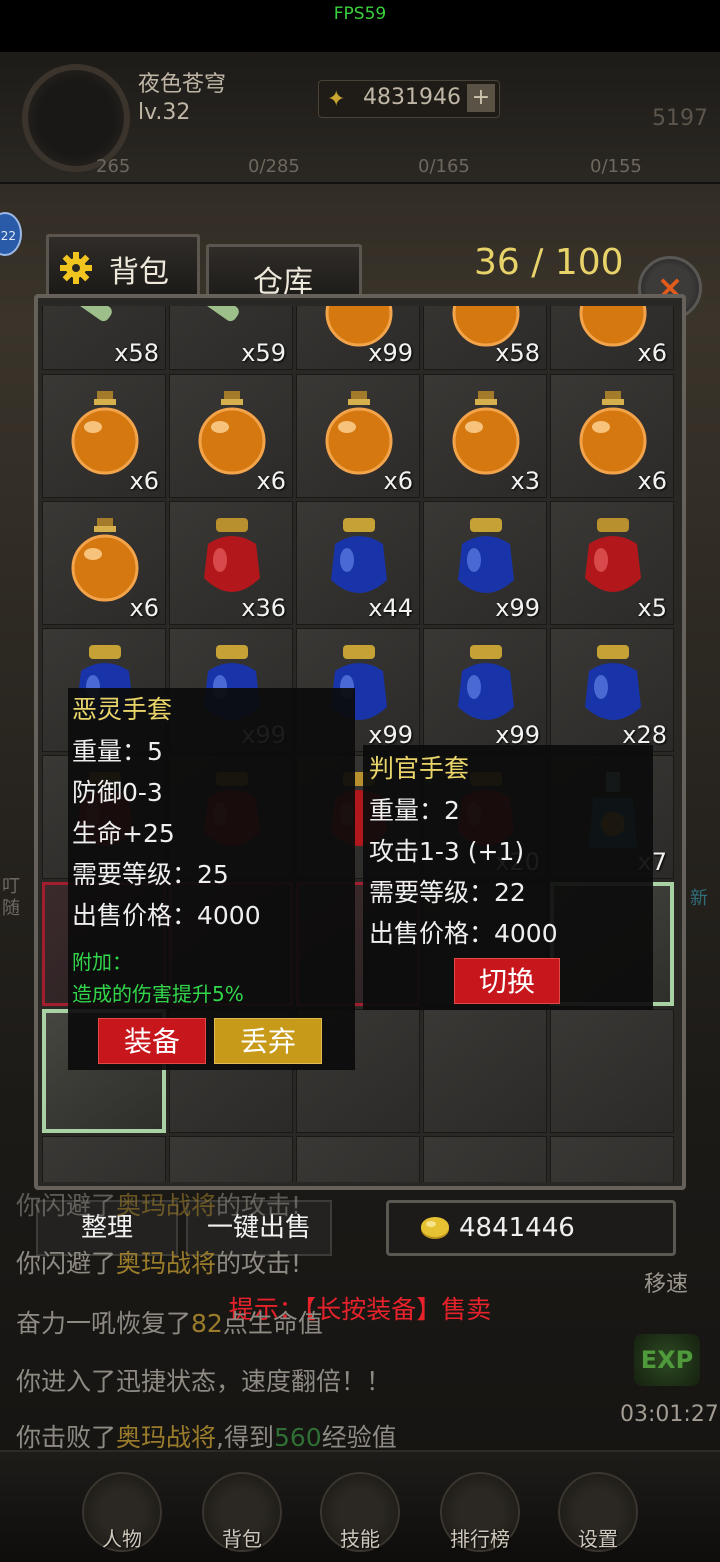 Image resolution: width=720 pixels, height=1562 pixels. I want to click on gold-display: ✦ 4831946 +, so click(409, 99).